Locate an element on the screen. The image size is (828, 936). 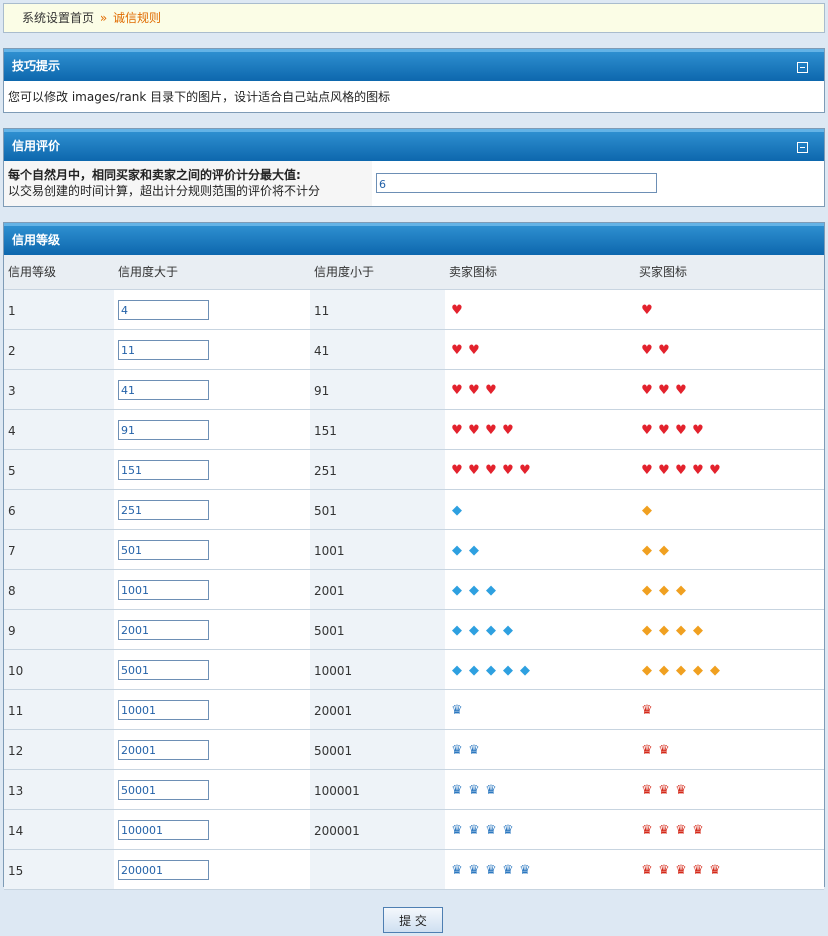
credit-max-cell: 251 is located at coordinates (377, 469).